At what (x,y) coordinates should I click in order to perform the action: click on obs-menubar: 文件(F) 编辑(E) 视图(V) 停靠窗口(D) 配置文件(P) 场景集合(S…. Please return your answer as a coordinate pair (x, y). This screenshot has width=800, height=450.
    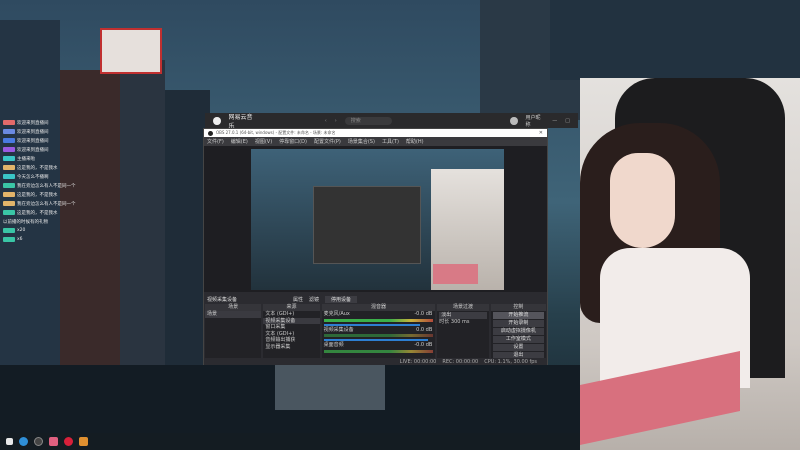
    Looking at the image, I should click on (375, 141).